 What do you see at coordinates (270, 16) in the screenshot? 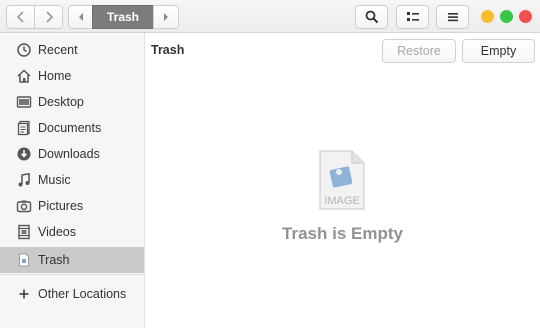
I see `header-bar: Trash` at bounding box center [270, 16].